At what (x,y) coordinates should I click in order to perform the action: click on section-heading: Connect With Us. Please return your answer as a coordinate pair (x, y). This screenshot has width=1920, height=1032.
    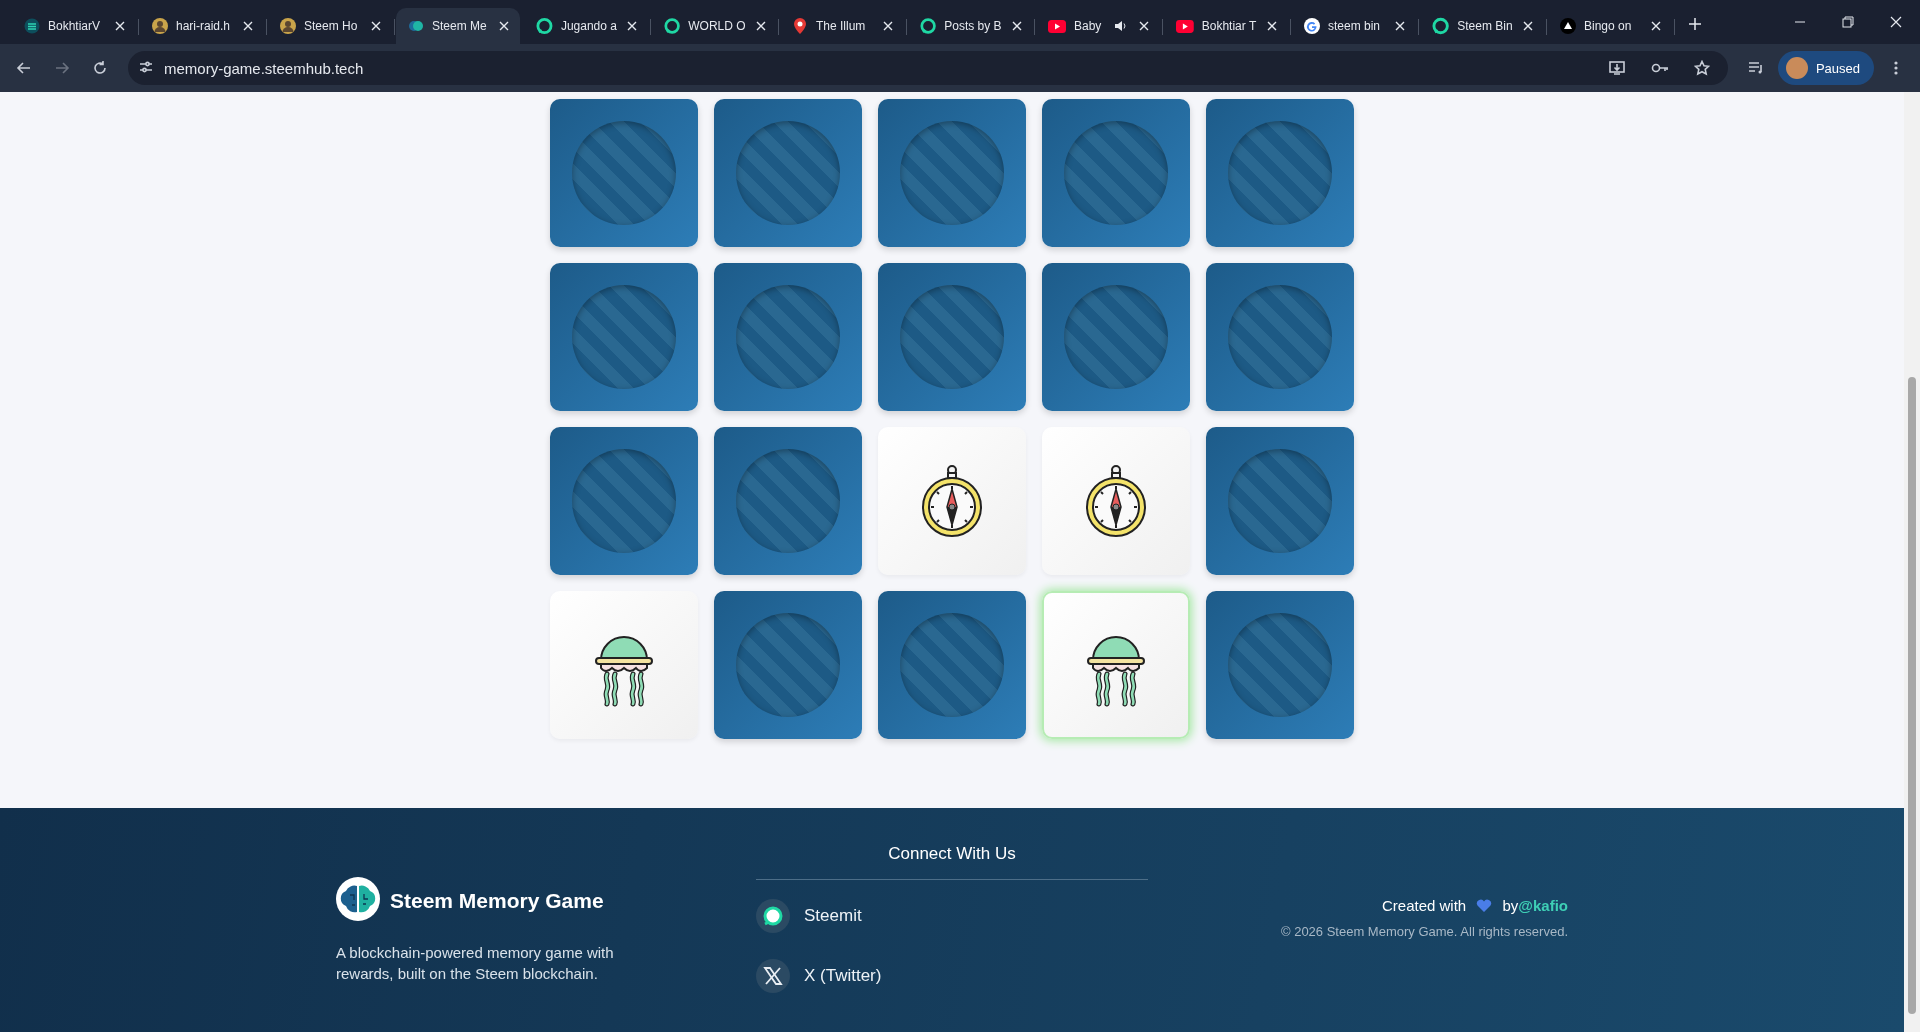
    Looking at the image, I should click on (952, 862).